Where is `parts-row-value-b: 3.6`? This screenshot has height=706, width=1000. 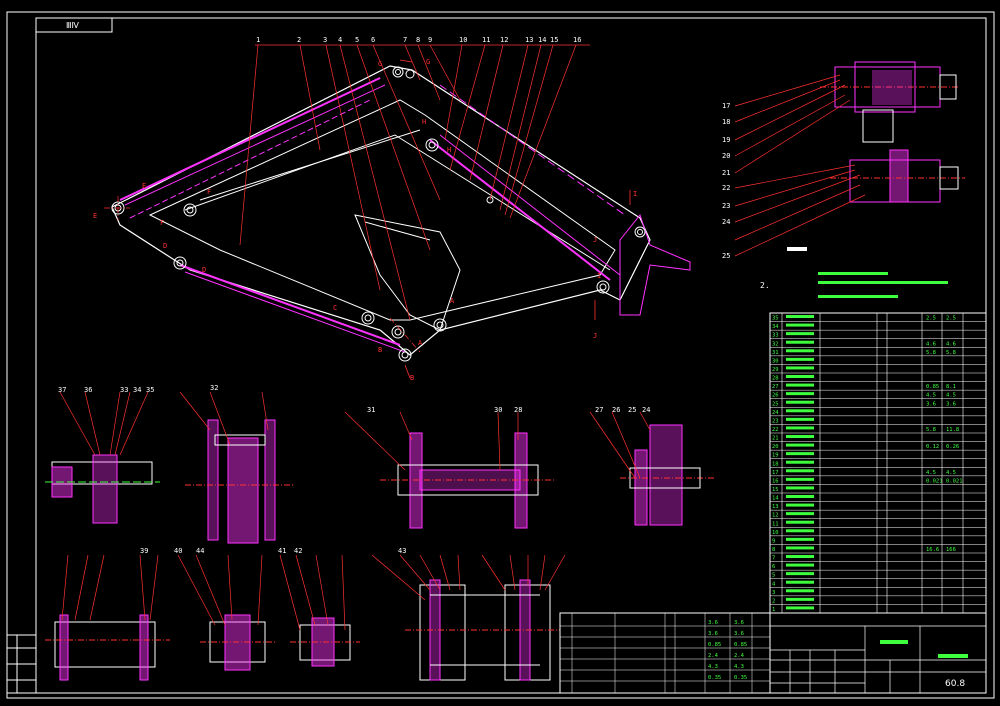 parts-row-value-b: 3.6 is located at coordinates (951, 404).